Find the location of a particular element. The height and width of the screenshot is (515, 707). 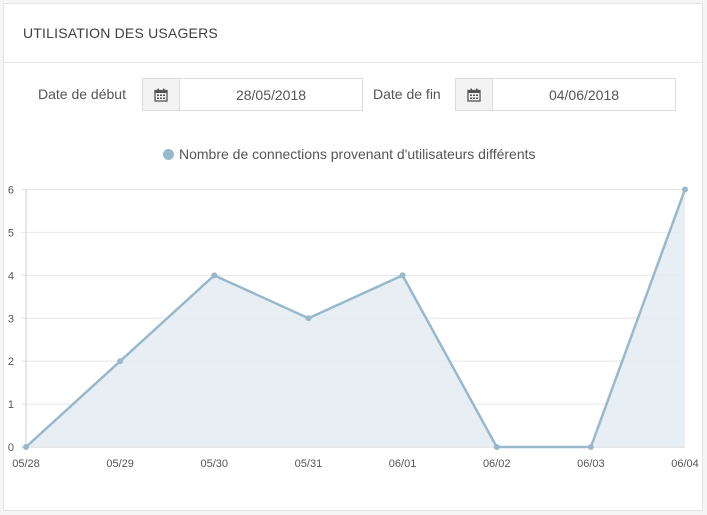

y-tick-label: 2 is located at coordinates (11, 362).